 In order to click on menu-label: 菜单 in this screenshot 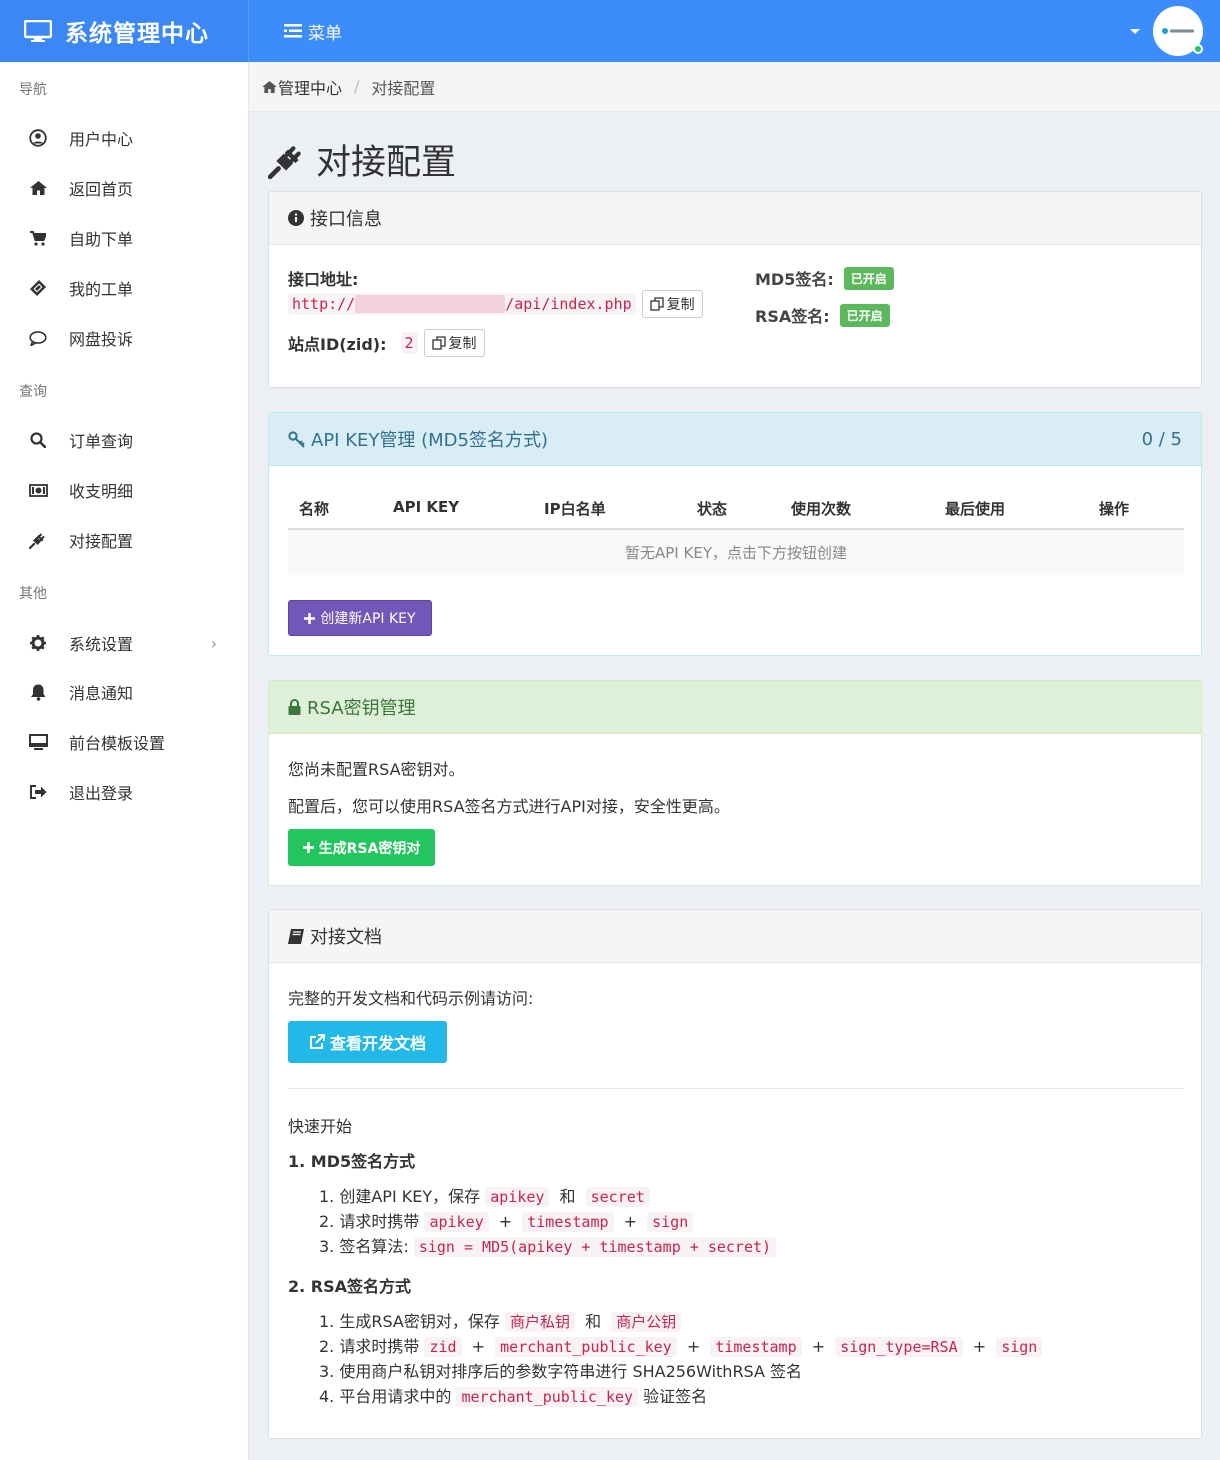, I will do `click(325, 33)`.